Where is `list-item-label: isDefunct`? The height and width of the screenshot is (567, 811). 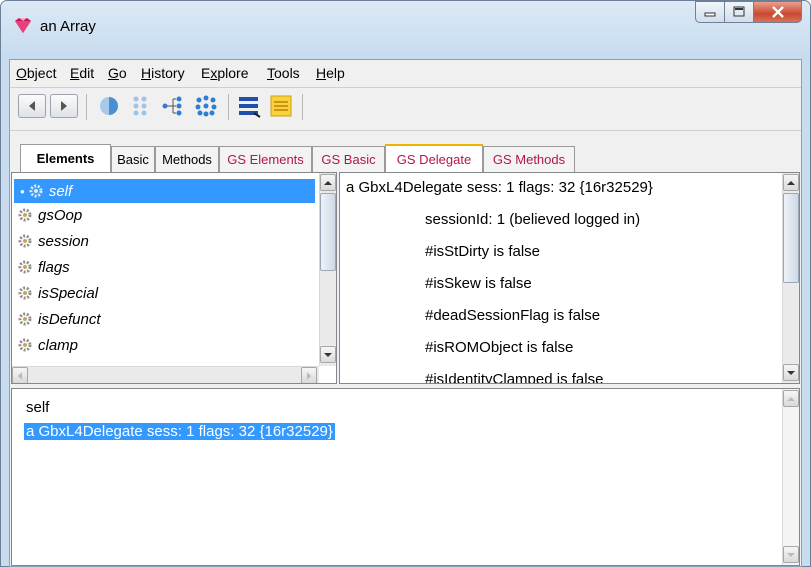 list-item-label: isDefunct is located at coordinates (69, 319).